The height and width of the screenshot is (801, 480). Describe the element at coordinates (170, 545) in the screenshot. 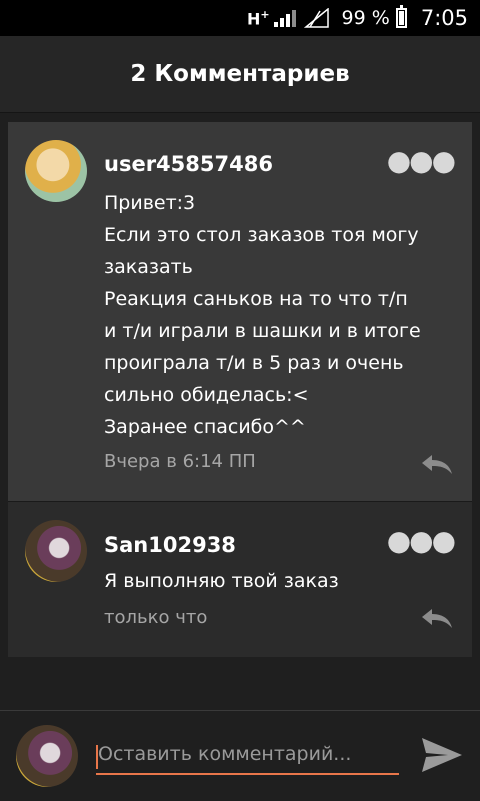

I see `comment-username: San102938` at that location.